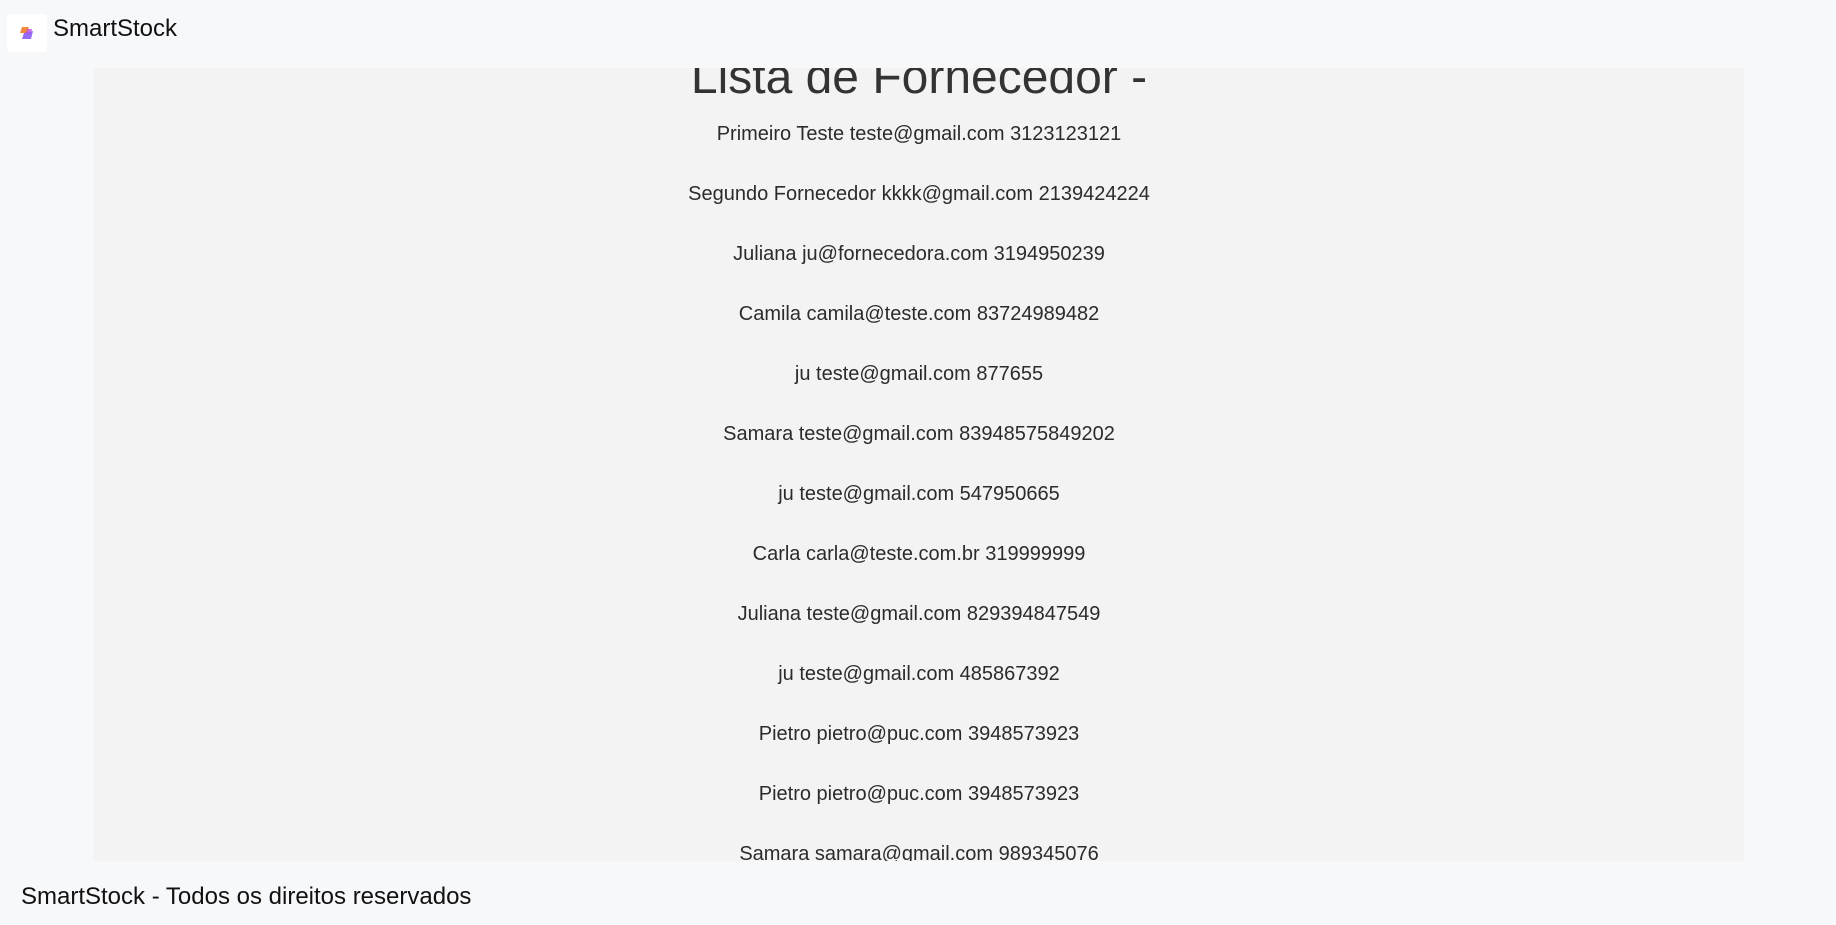 Image resolution: width=1836 pixels, height=925 pixels. What do you see at coordinates (27, 33) in the screenshot?
I see `smartstock-logo-icon` at bounding box center [27, 33].